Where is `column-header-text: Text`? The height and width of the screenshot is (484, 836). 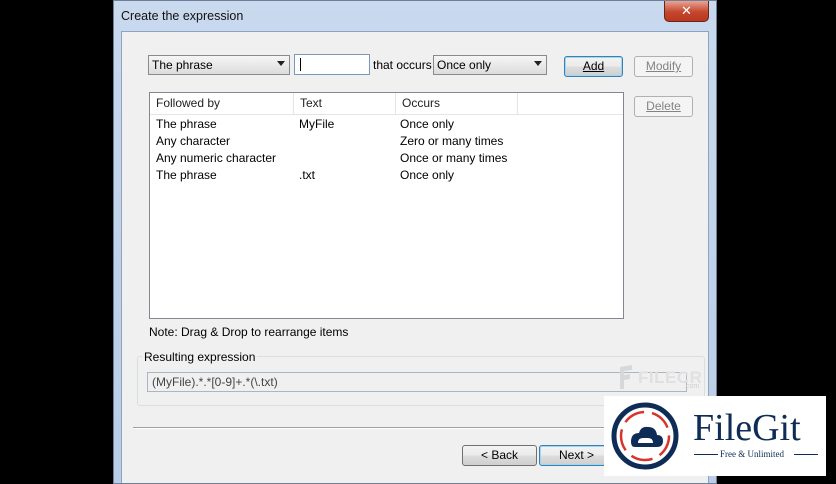
column-header-text: Text is located at coordinates (345, 103).